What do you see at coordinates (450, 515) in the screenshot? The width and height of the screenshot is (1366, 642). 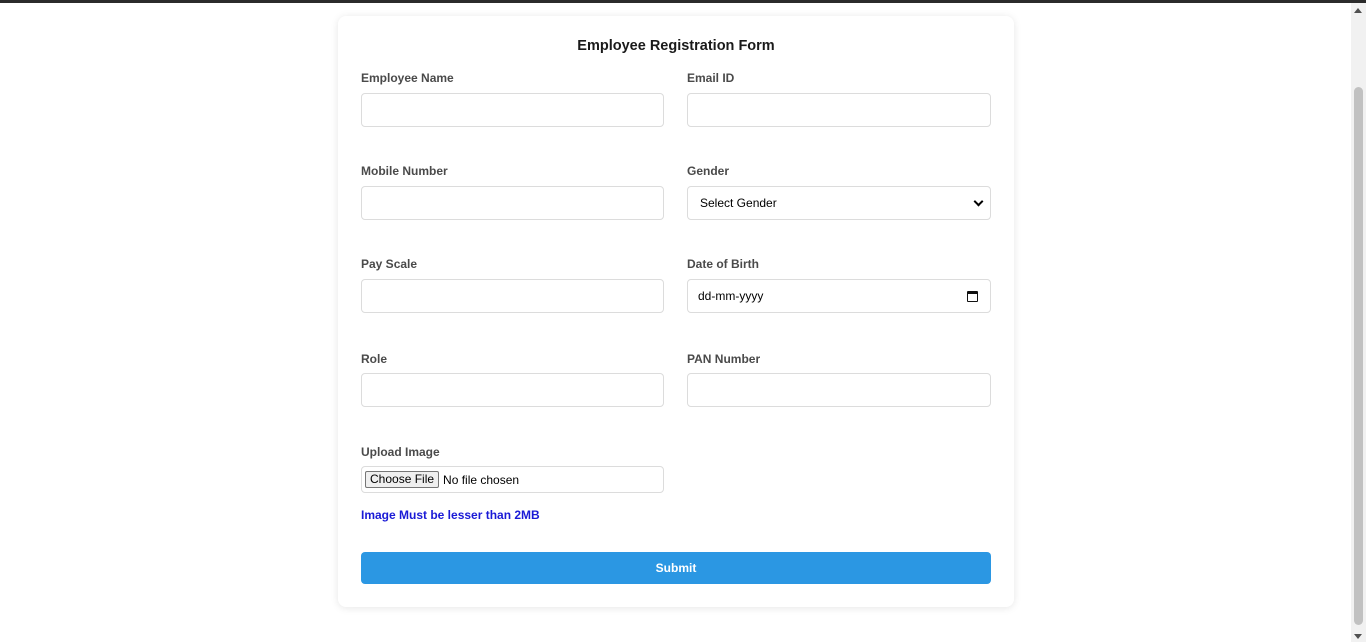 I see `upload-size-hint: Image Must be lesser than 2MB` at bounding box center [450, 515].